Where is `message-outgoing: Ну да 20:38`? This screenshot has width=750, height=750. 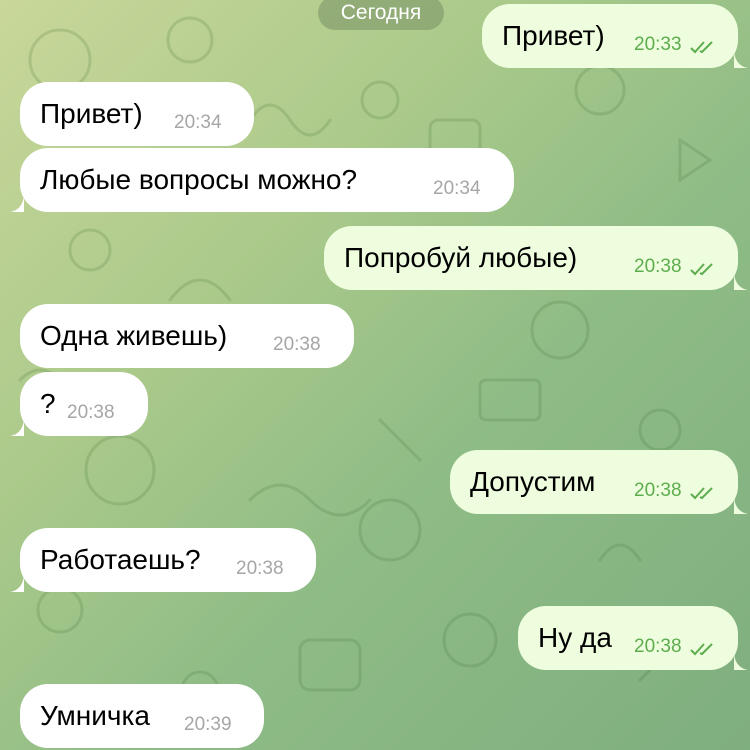 message-outgoing: Ну да 20:38 is located at coordinates (633, 638).